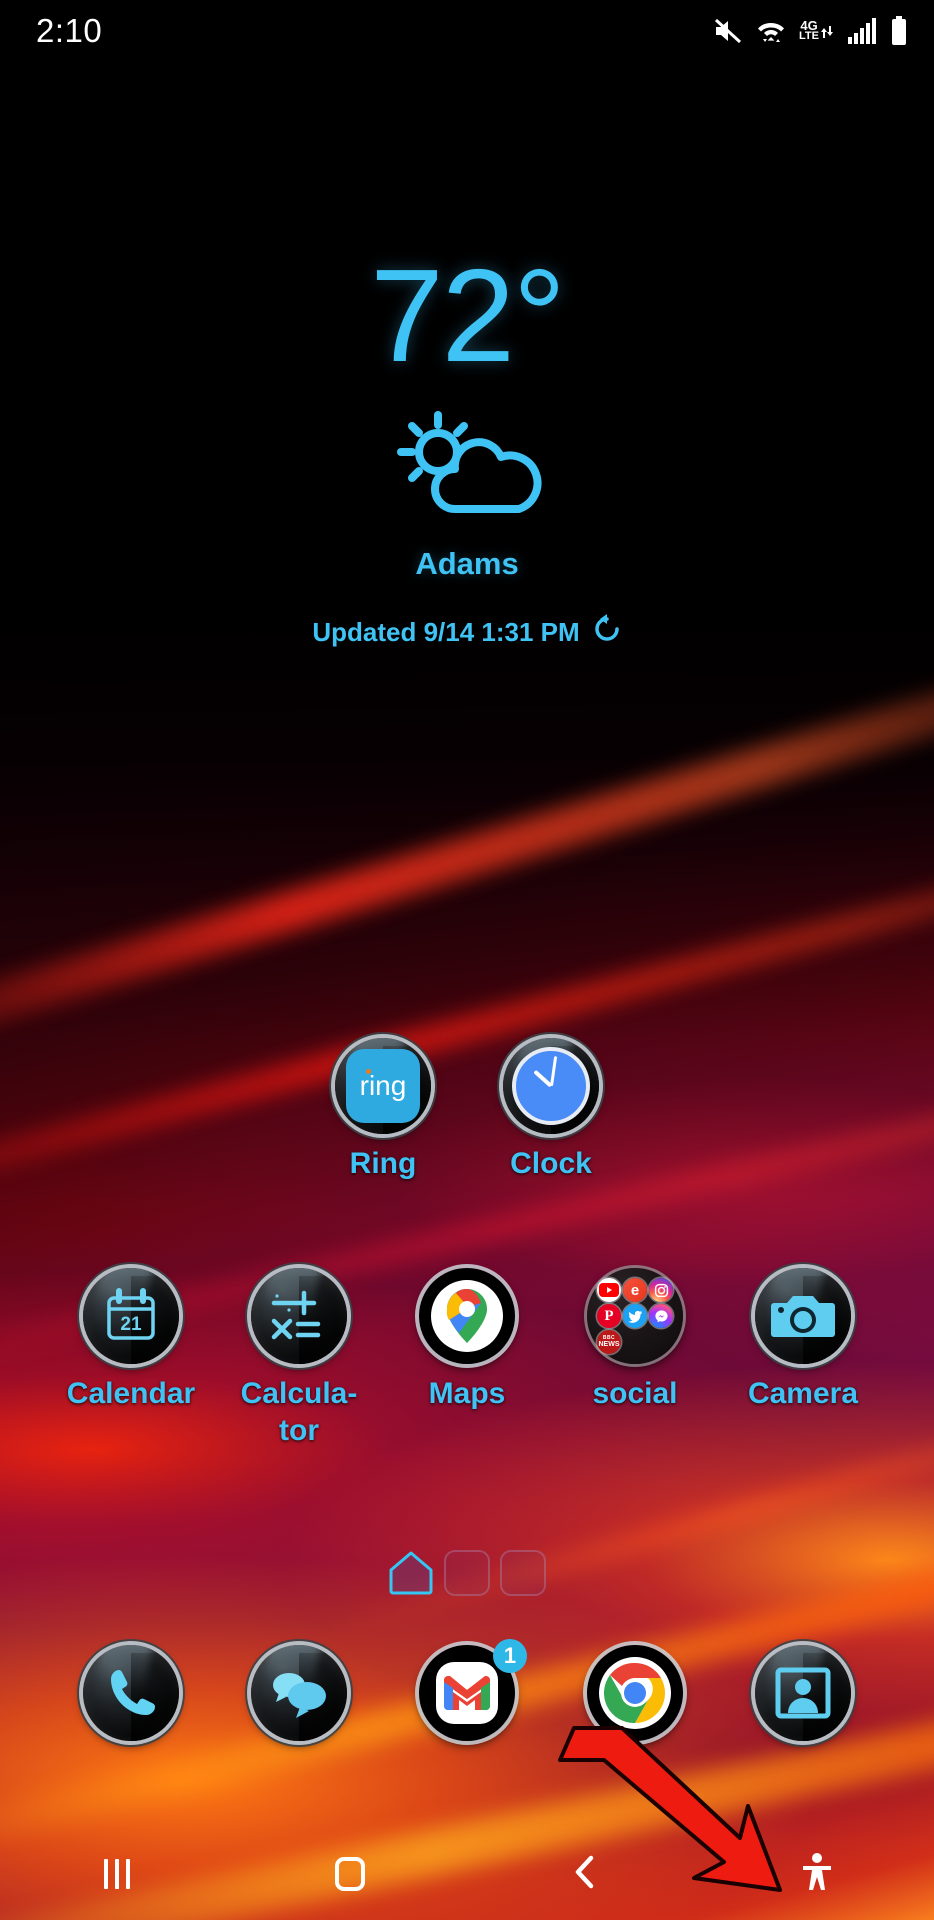 Image resolution: width=934 pixels, height=1920 pixels. I want to click on app-calendar: 21 Calendar, so click(131, 1358).